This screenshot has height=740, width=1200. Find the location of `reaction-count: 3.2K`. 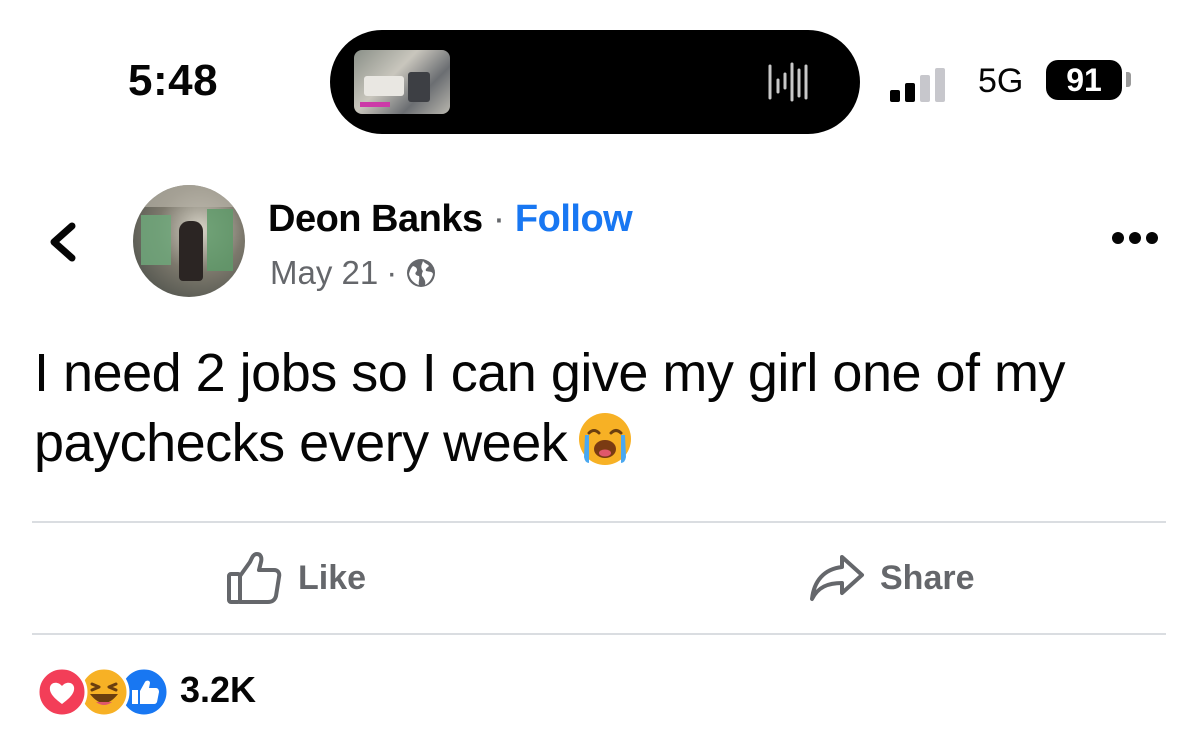

reaction-count: 3.2K is located at coordinates (218, 690).